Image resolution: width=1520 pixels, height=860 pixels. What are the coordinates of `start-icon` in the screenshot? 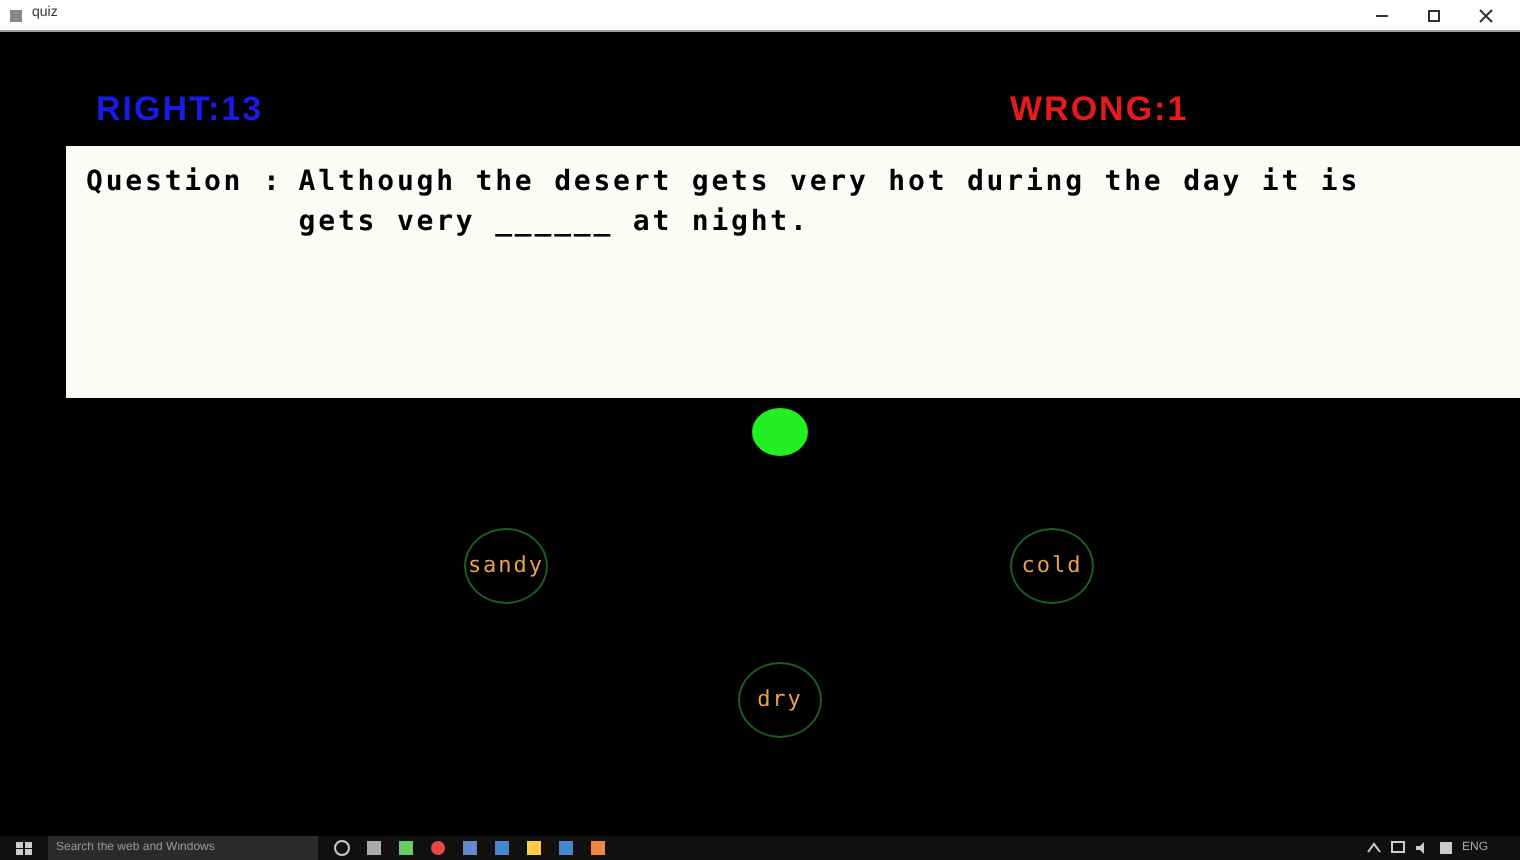 It's located at (24, 848).